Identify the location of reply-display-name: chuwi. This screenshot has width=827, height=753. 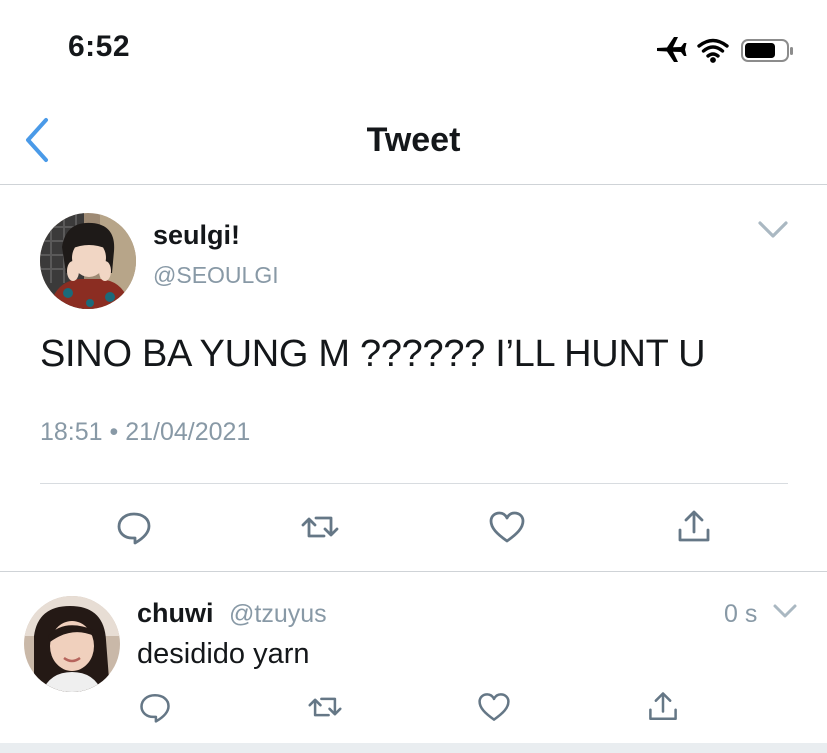
(175, 613).